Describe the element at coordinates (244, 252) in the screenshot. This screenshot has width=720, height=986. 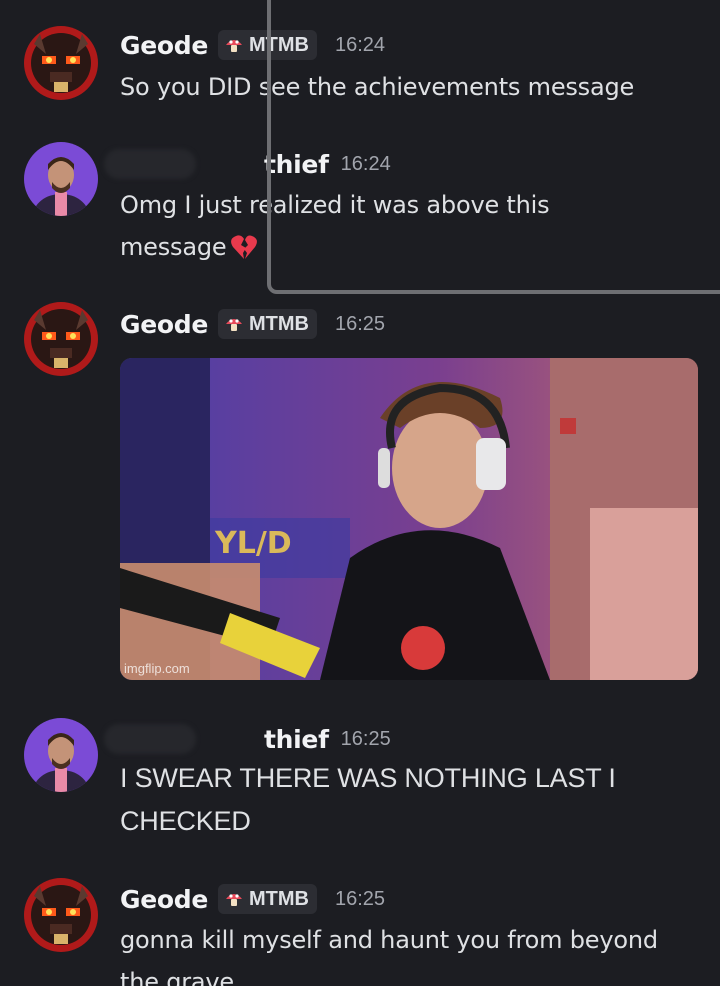
I see `broken-heart-icon` at that location.